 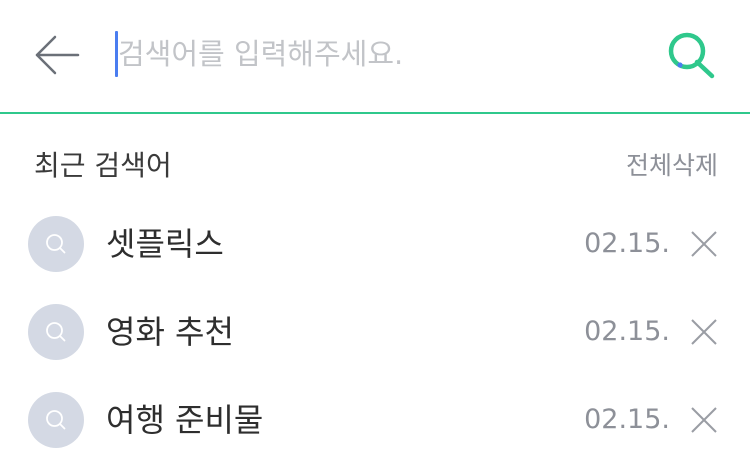 I want to click on search-input, so click(x=376, y=54).